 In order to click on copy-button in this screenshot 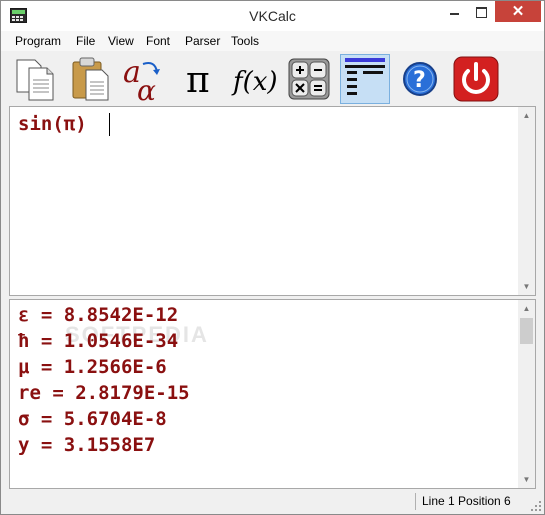, I will do `click(36, 79)`.